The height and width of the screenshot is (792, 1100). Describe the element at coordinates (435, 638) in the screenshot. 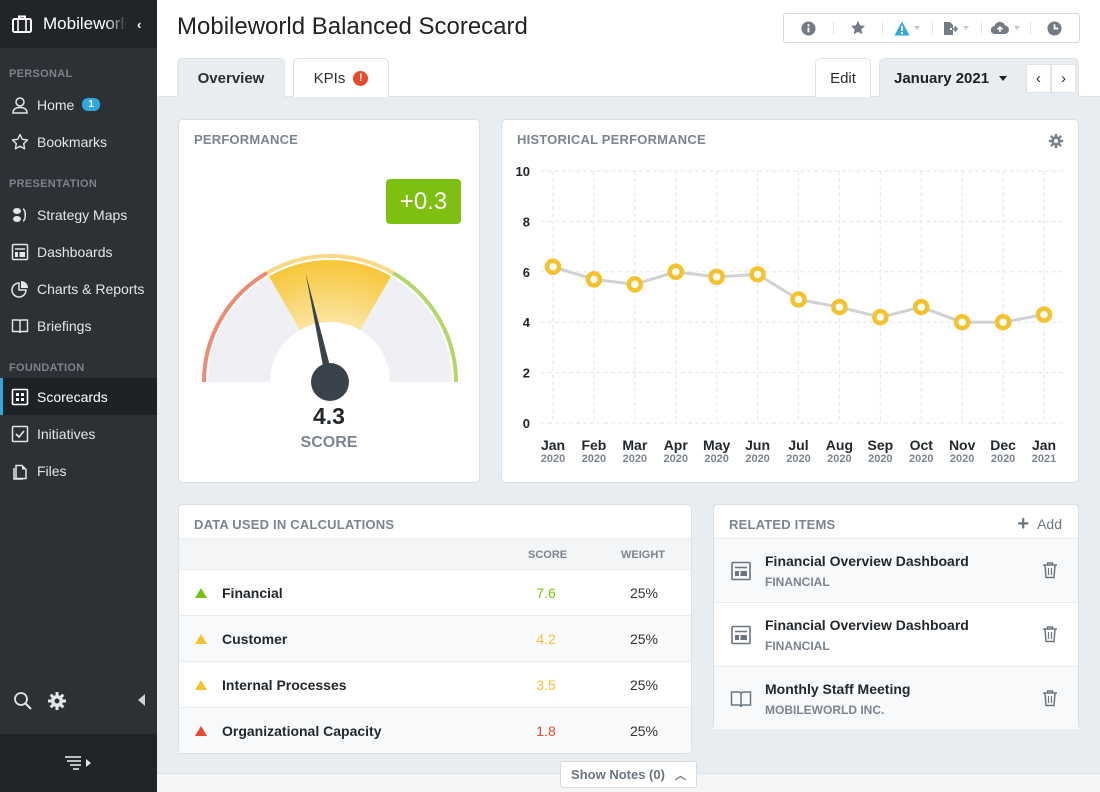

I see `table-row: Customer 4.2 25%` at that location.